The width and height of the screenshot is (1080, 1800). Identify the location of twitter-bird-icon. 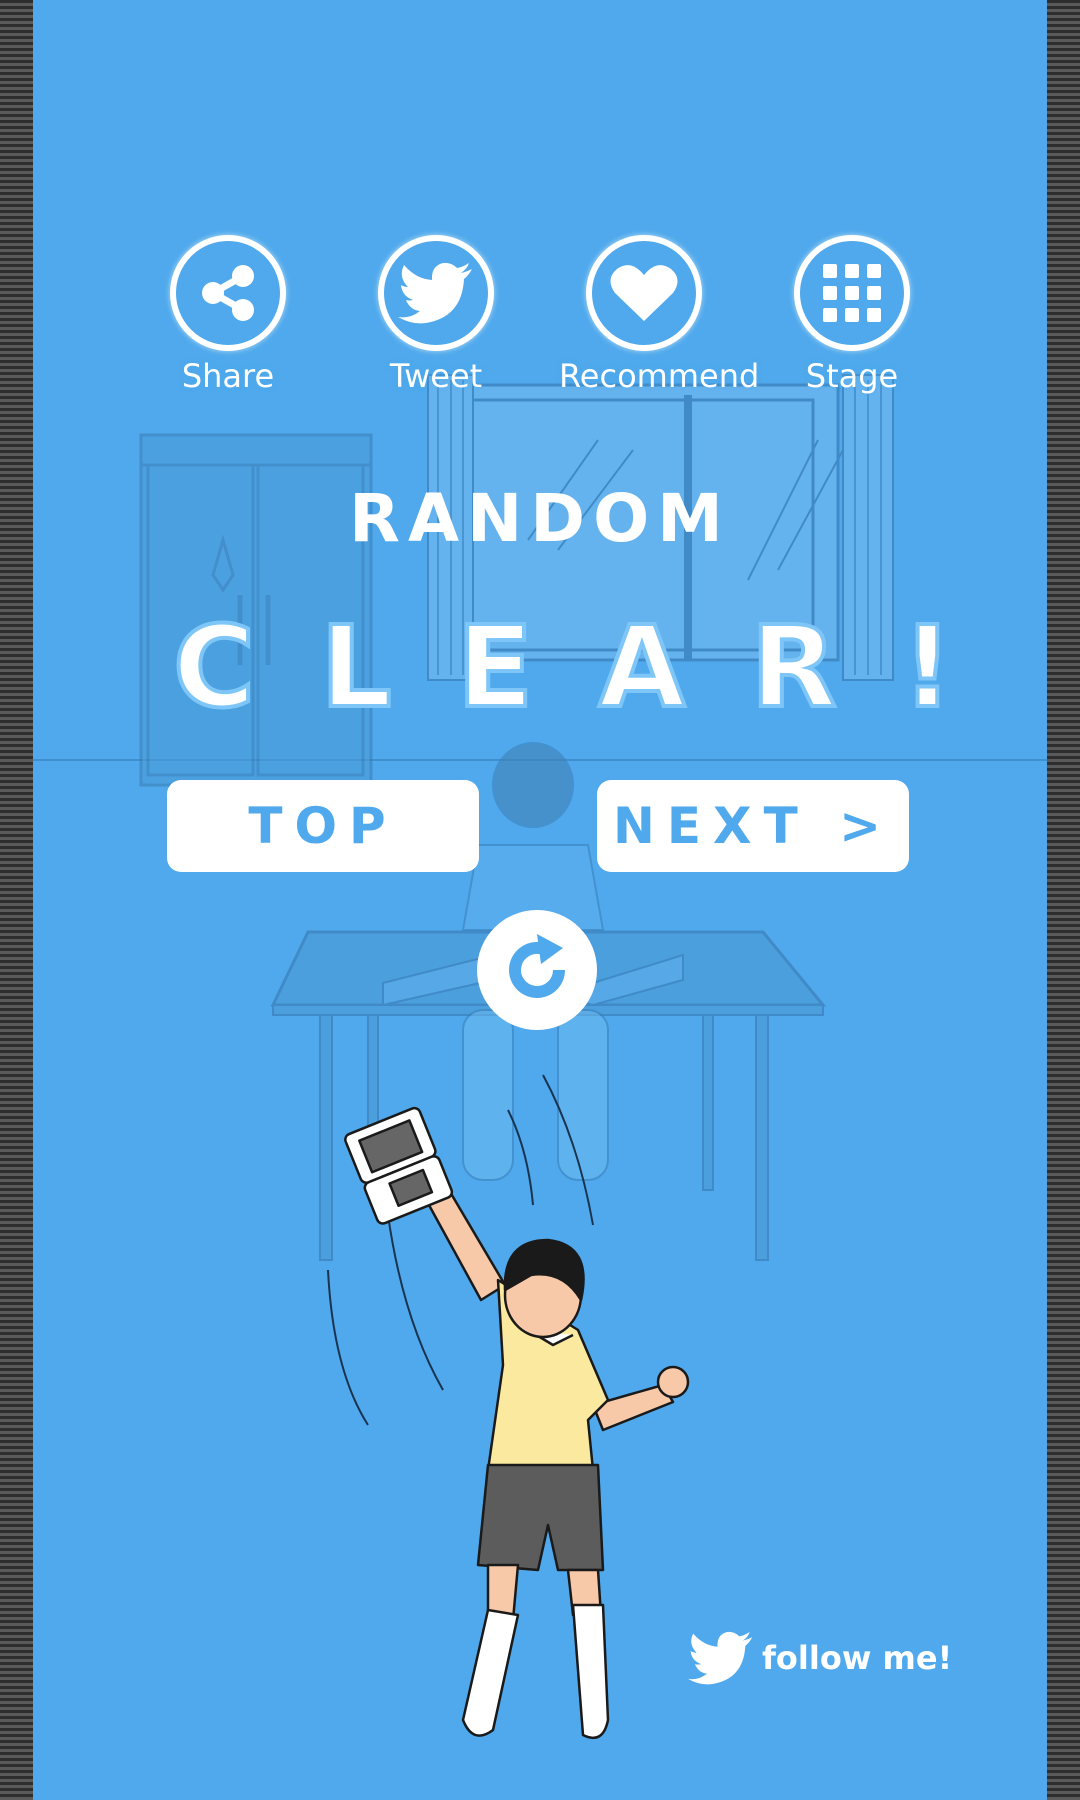
(720, 1658).